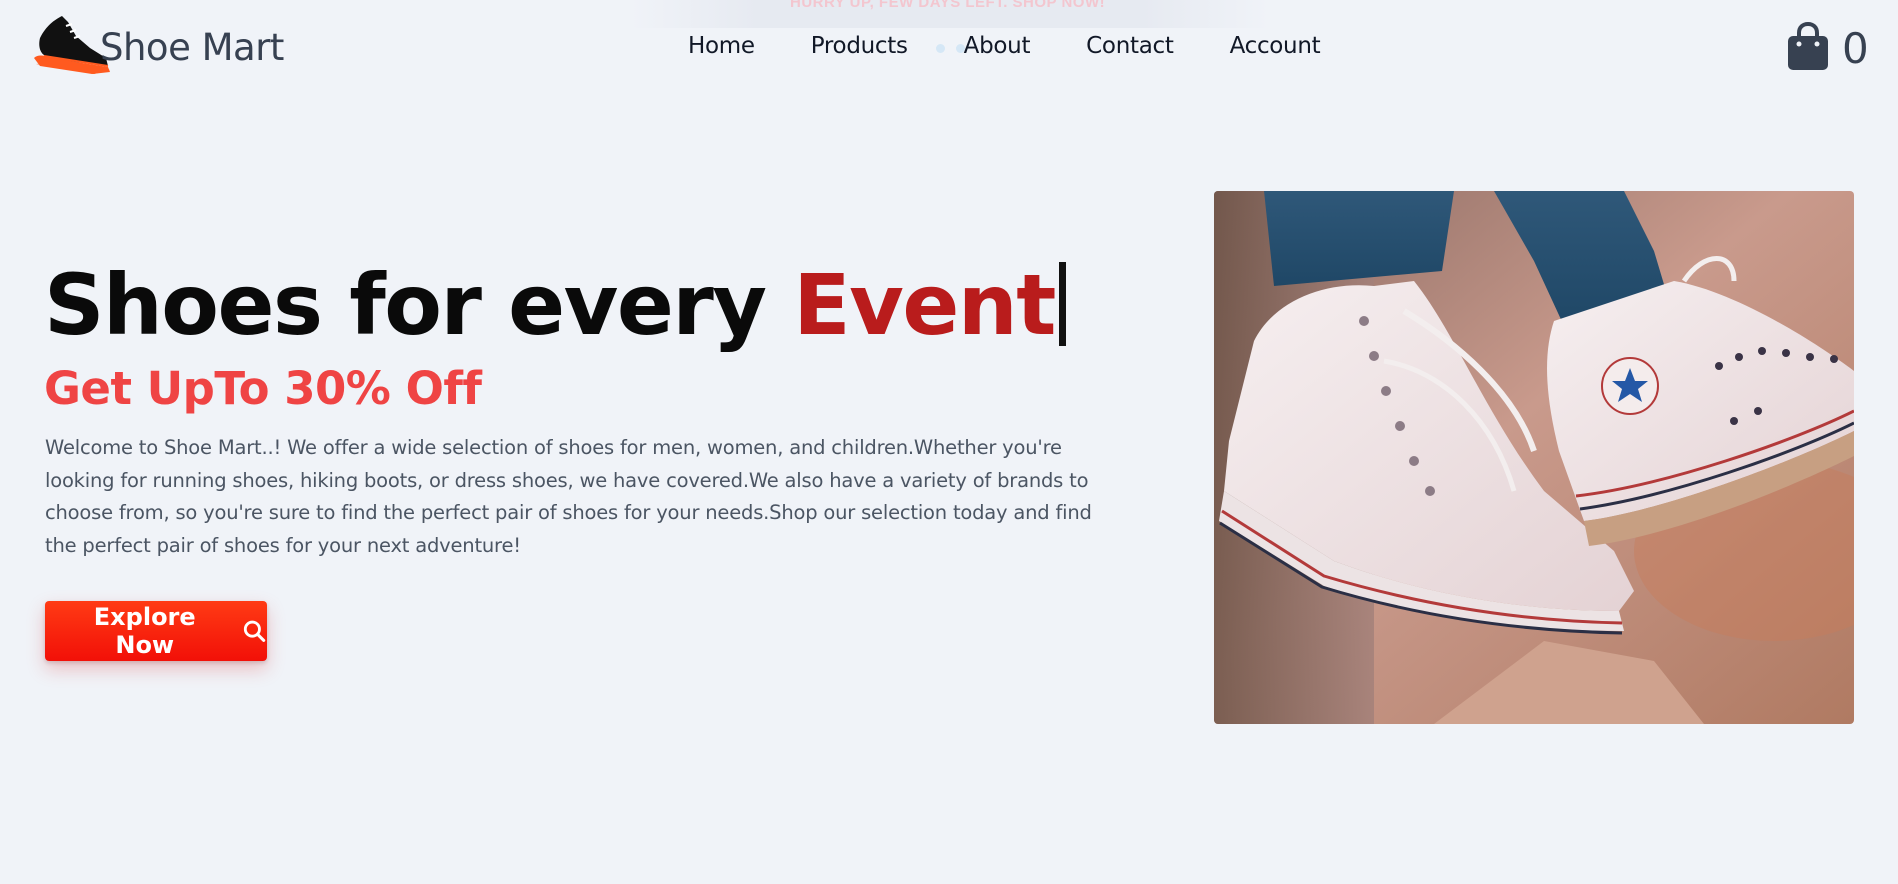  What do you see at coordinates (859, 46) in the screenshot?
I see `nav-products: Products` at bounding box center [859, 46].